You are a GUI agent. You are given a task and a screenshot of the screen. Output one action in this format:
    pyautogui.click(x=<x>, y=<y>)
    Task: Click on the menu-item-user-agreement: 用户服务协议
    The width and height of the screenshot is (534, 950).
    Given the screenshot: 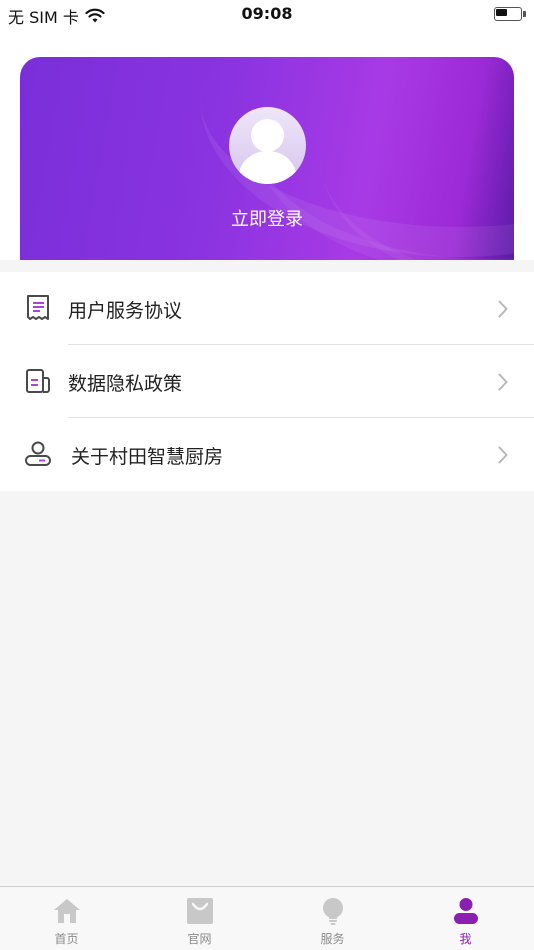 What is the action you would take?
    pyautogui.click(x=267, y=308)
    